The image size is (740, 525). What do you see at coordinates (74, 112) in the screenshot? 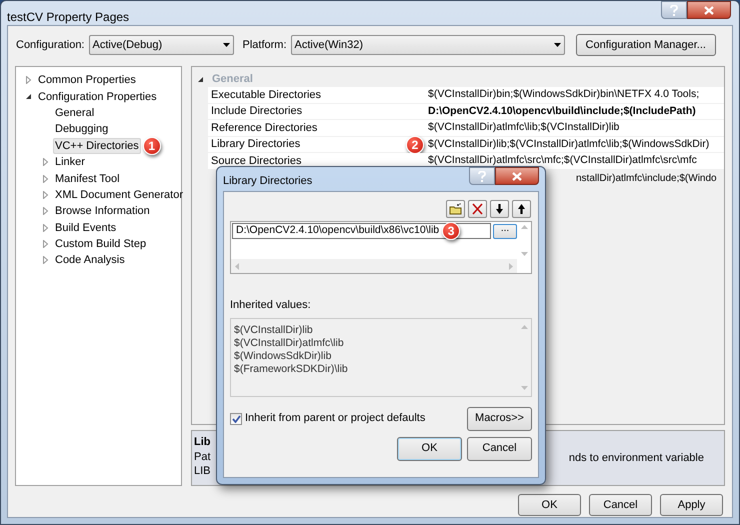
I see `tree-item: General` at bounding box center [74, 112].